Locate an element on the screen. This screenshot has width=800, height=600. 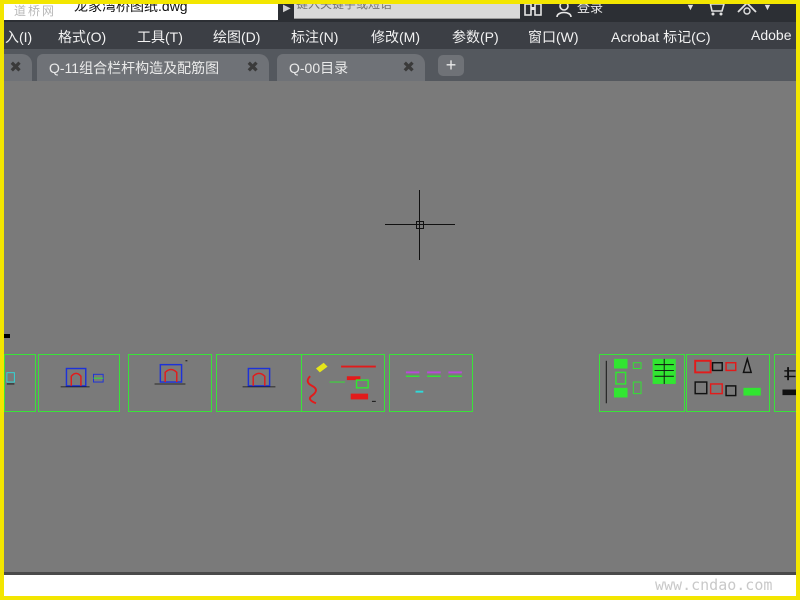
tab-label: Q-00目录 is located at coordinates (319, 67).